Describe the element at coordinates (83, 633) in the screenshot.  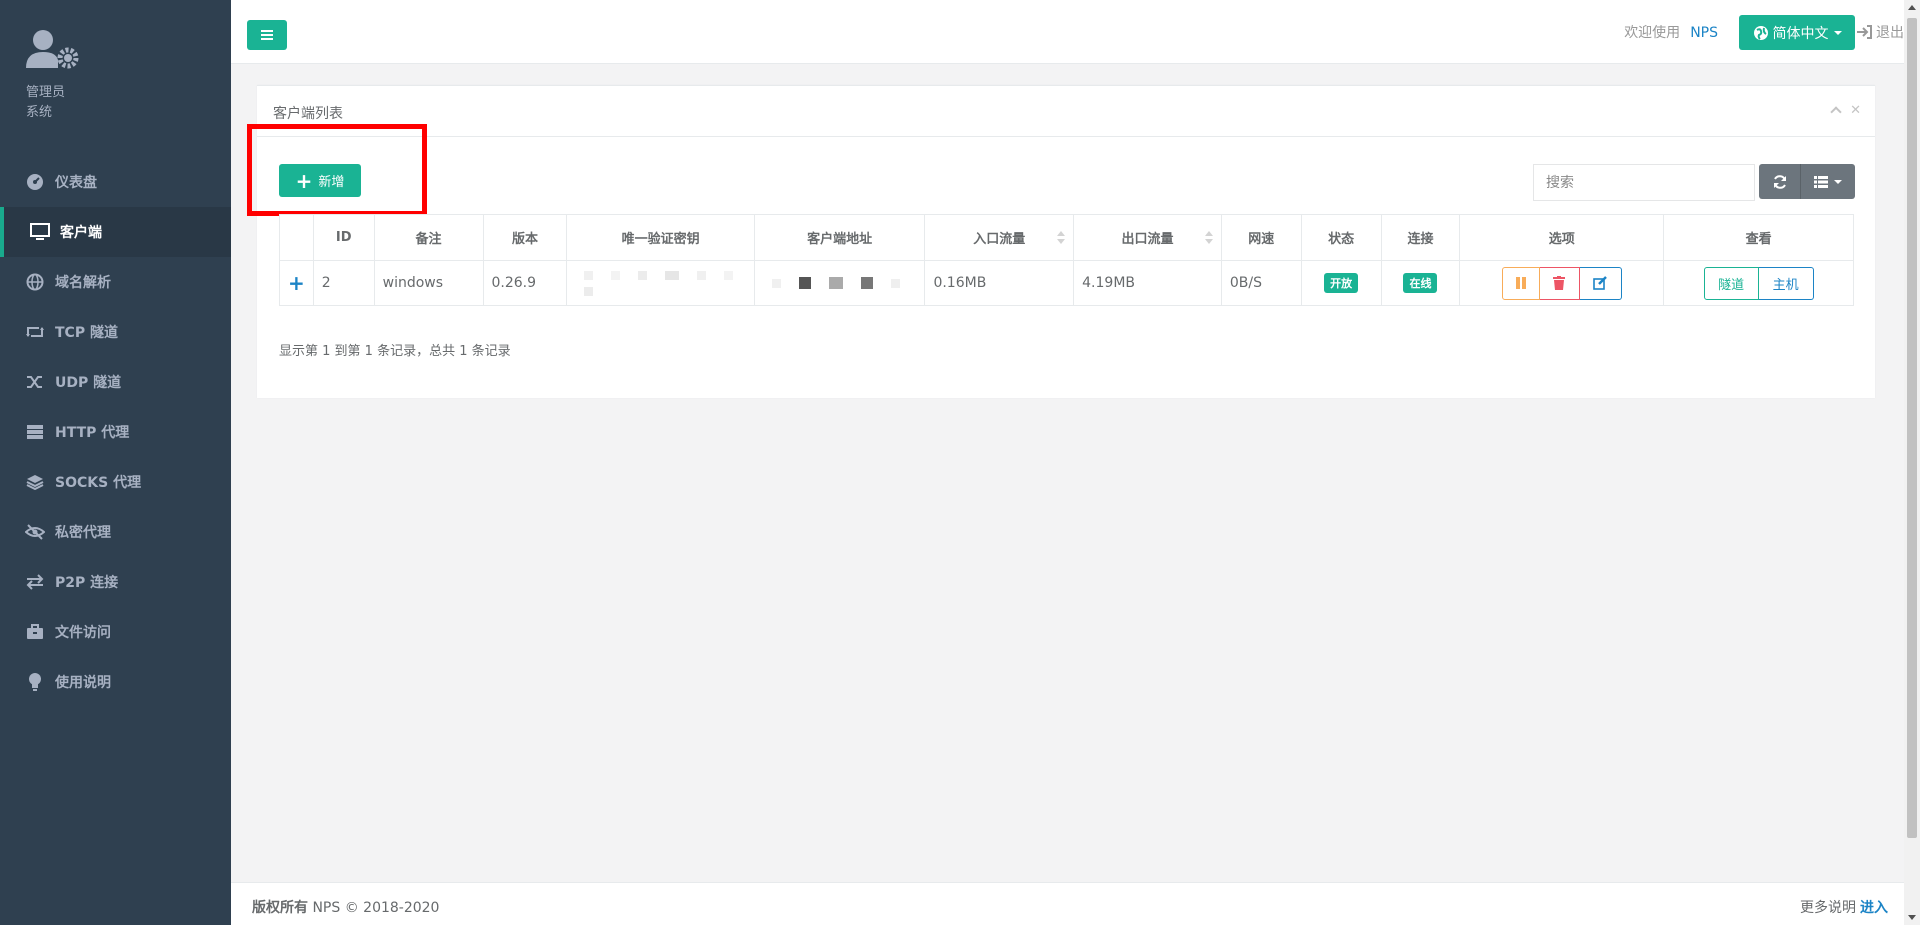
I see `sidebar-item-label: 文件访问` at that location.